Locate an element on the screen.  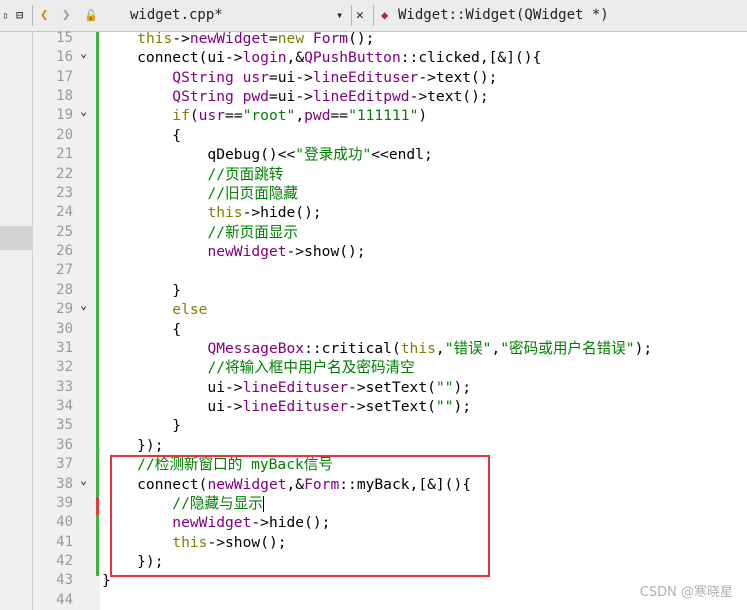
line-number: 41 is located at coordinates (64, 541).